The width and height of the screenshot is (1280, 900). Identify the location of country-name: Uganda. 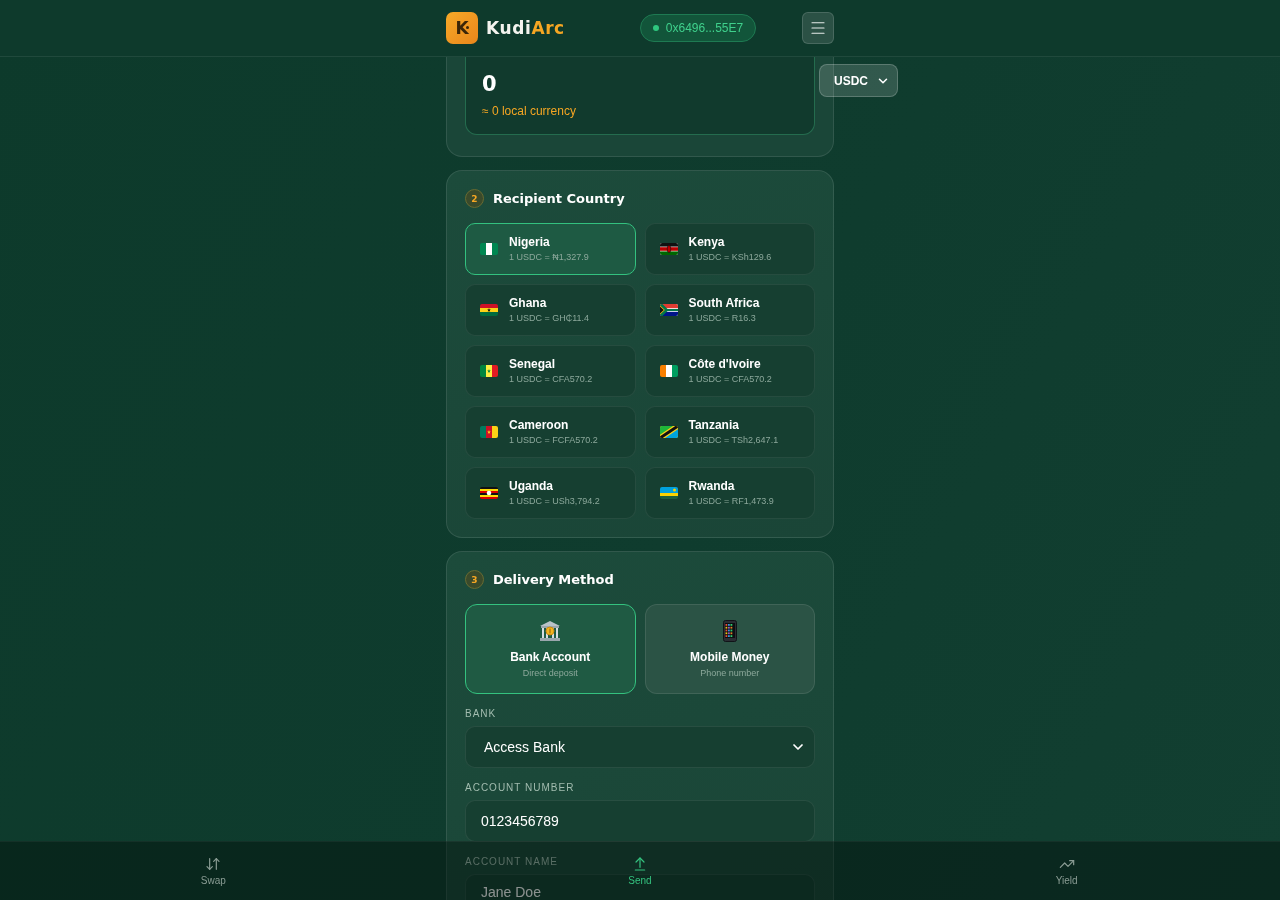
(531, 486).